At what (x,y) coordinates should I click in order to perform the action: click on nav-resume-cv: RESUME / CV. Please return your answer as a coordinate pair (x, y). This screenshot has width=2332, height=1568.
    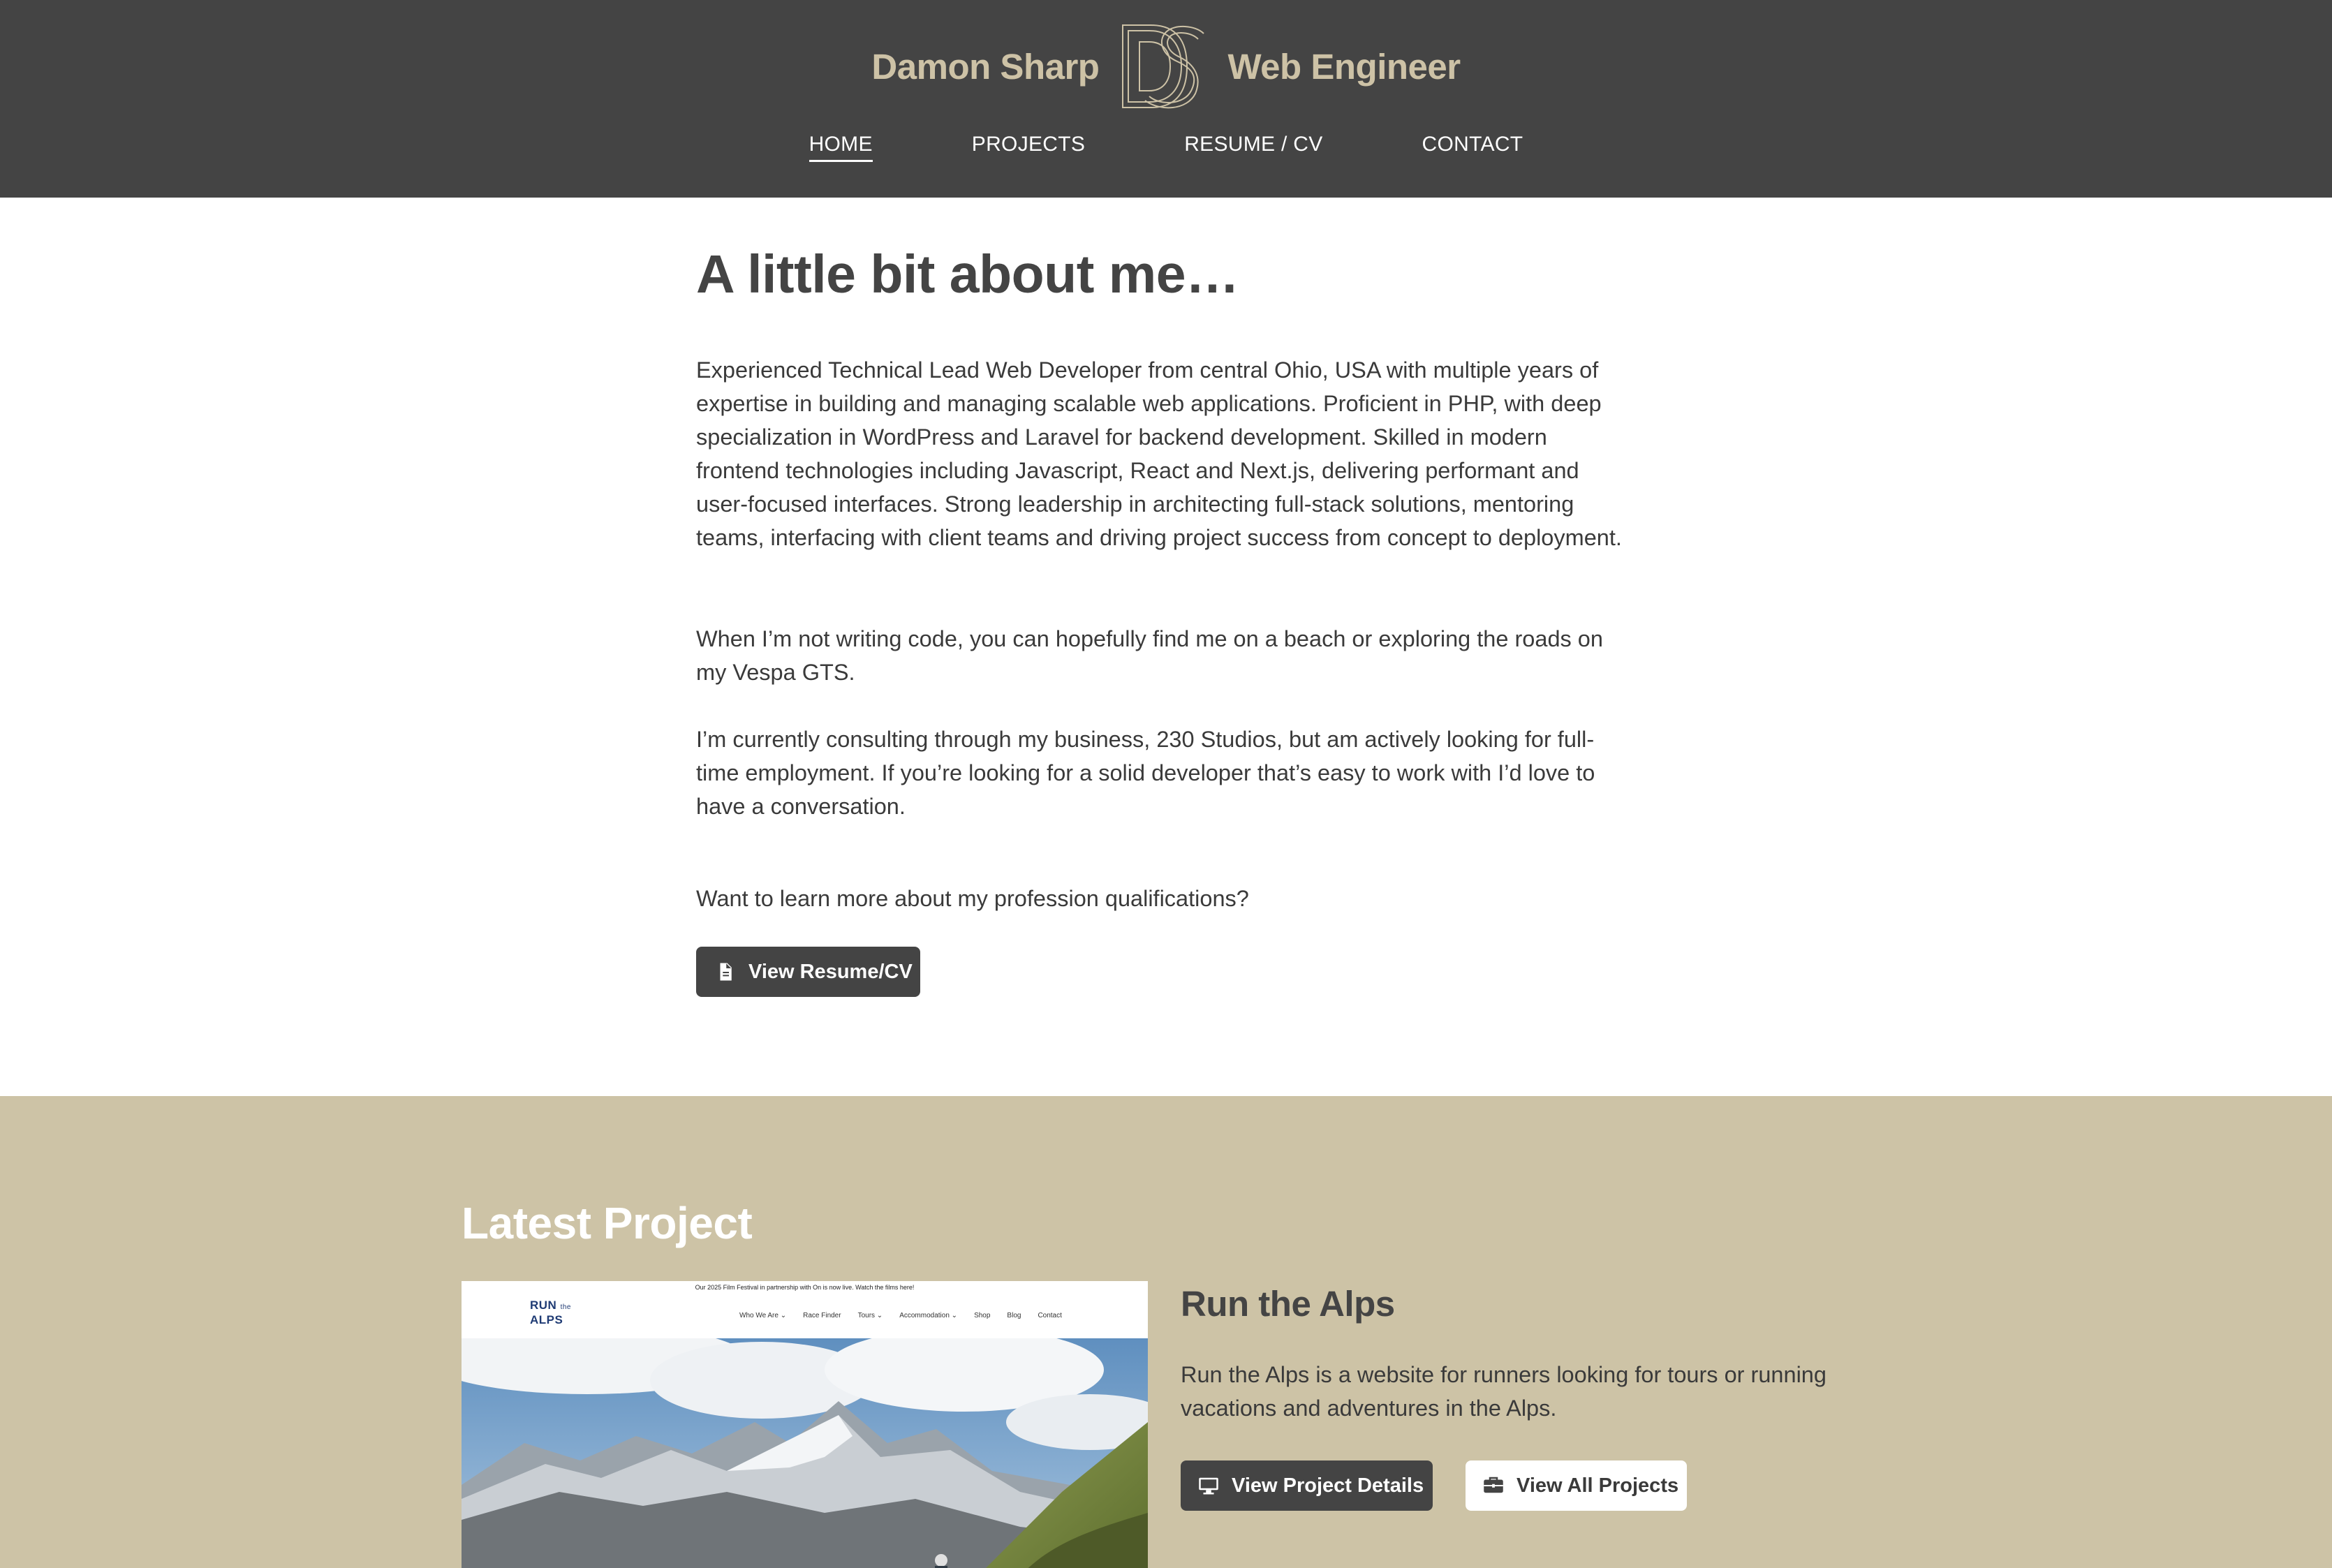
    Looking at the image, I should click on (1253, 147).